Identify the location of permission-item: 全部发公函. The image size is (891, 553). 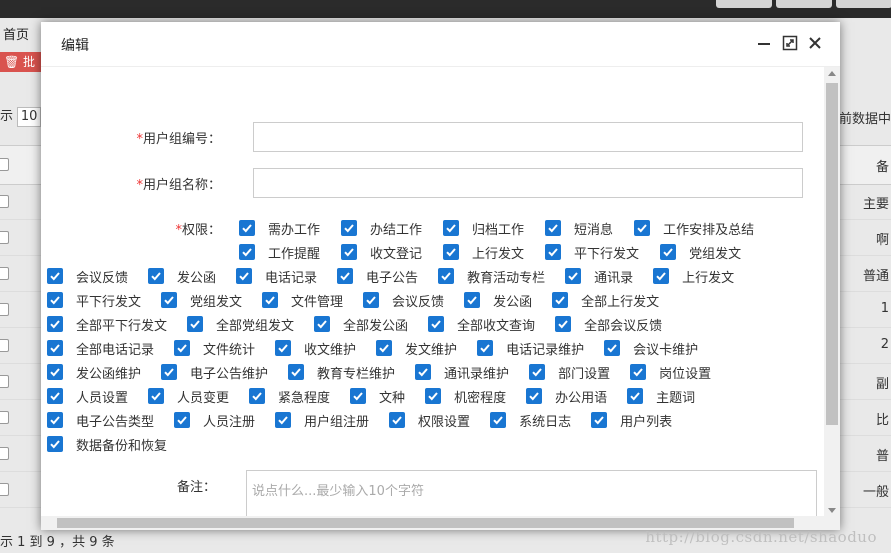
(361, 324).